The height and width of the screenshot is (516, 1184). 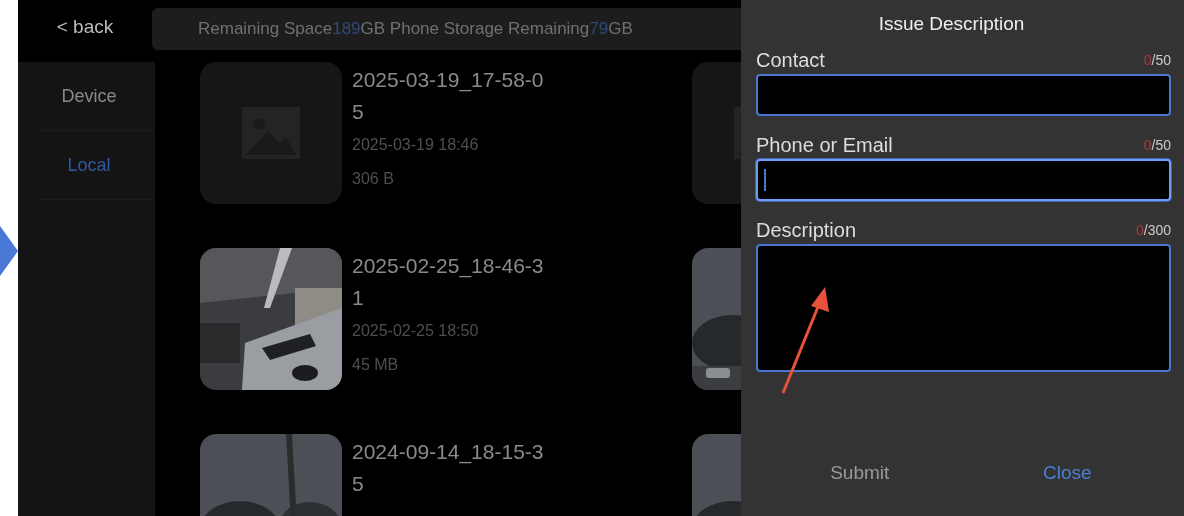 What do you see at coordinates (1157, 230) in the screenshot?
I see `char-limit: /300` at bounding box center [1157, 230].